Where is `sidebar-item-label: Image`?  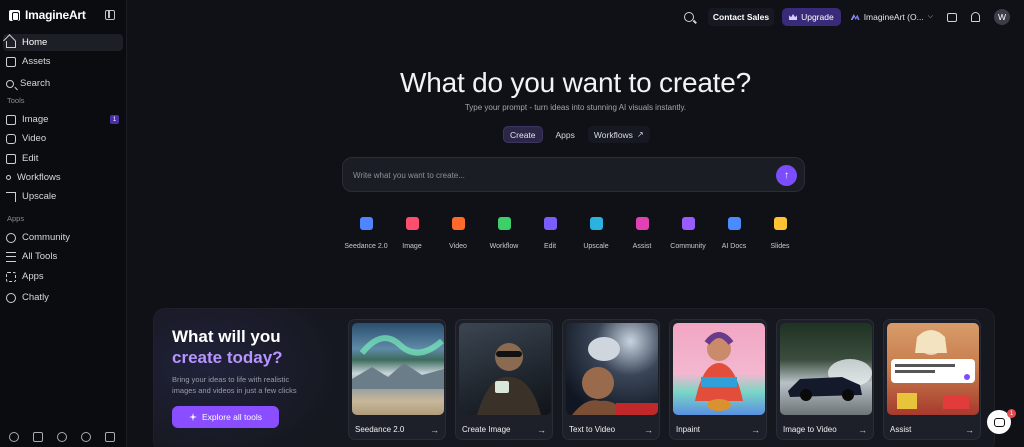 sidebar-item-label: Image is located at coordinates (35, 119).